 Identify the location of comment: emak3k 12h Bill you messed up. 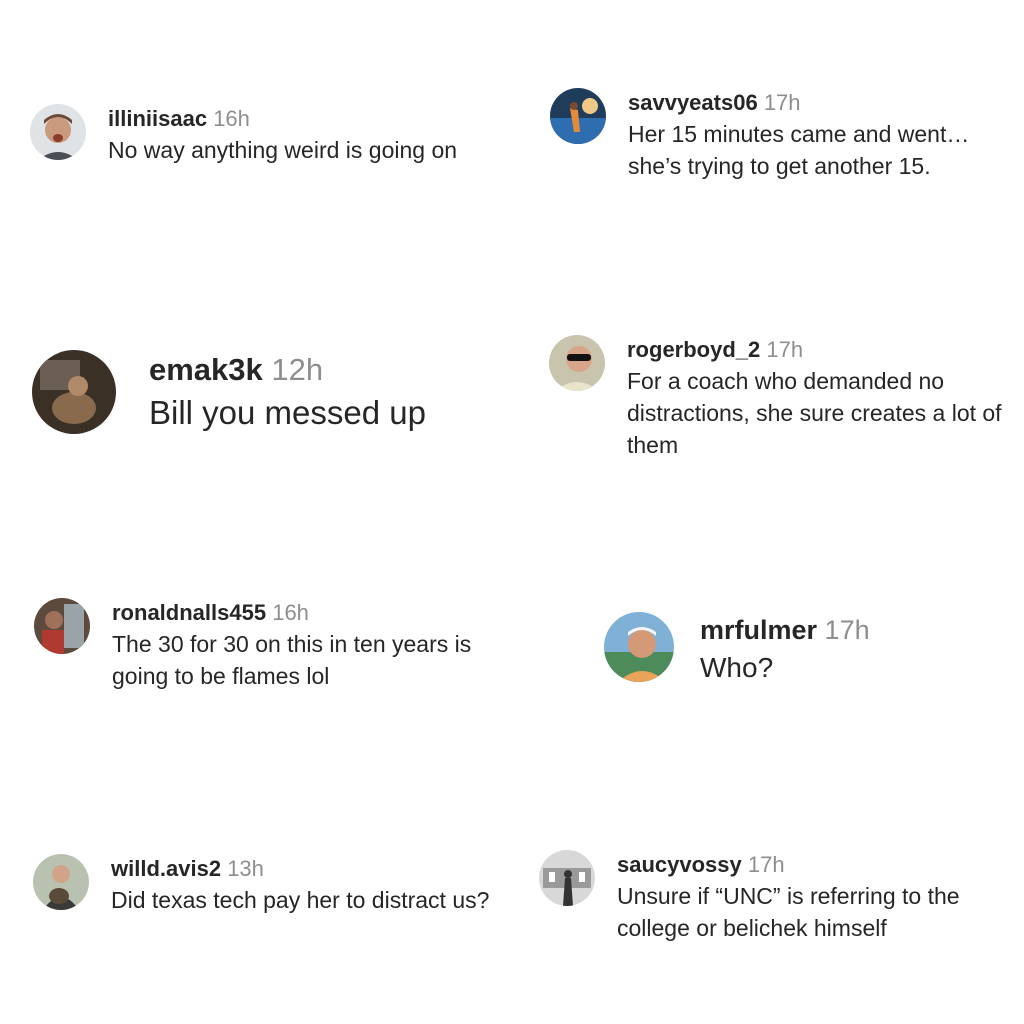
(267, 393).